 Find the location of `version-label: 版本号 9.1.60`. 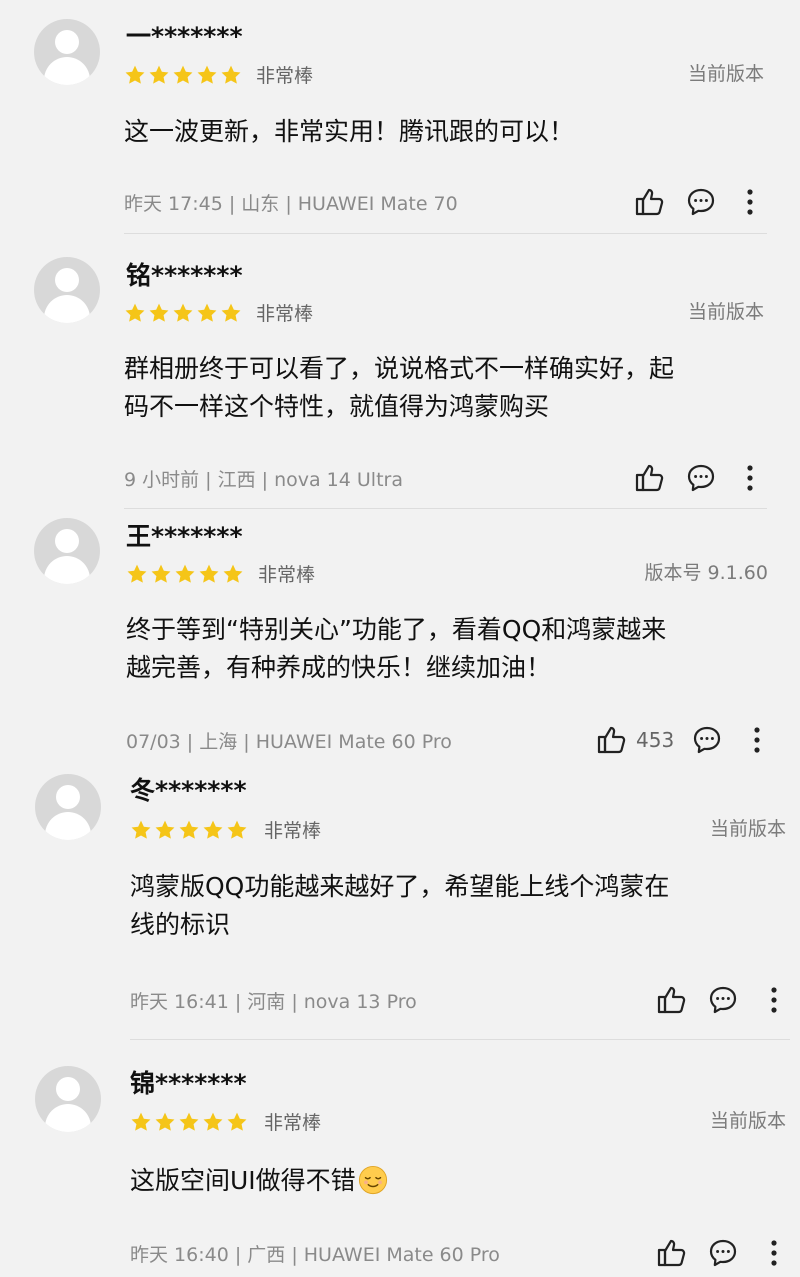

version-label: 版本号 9.1.60 is located at coordinates (706, 573).